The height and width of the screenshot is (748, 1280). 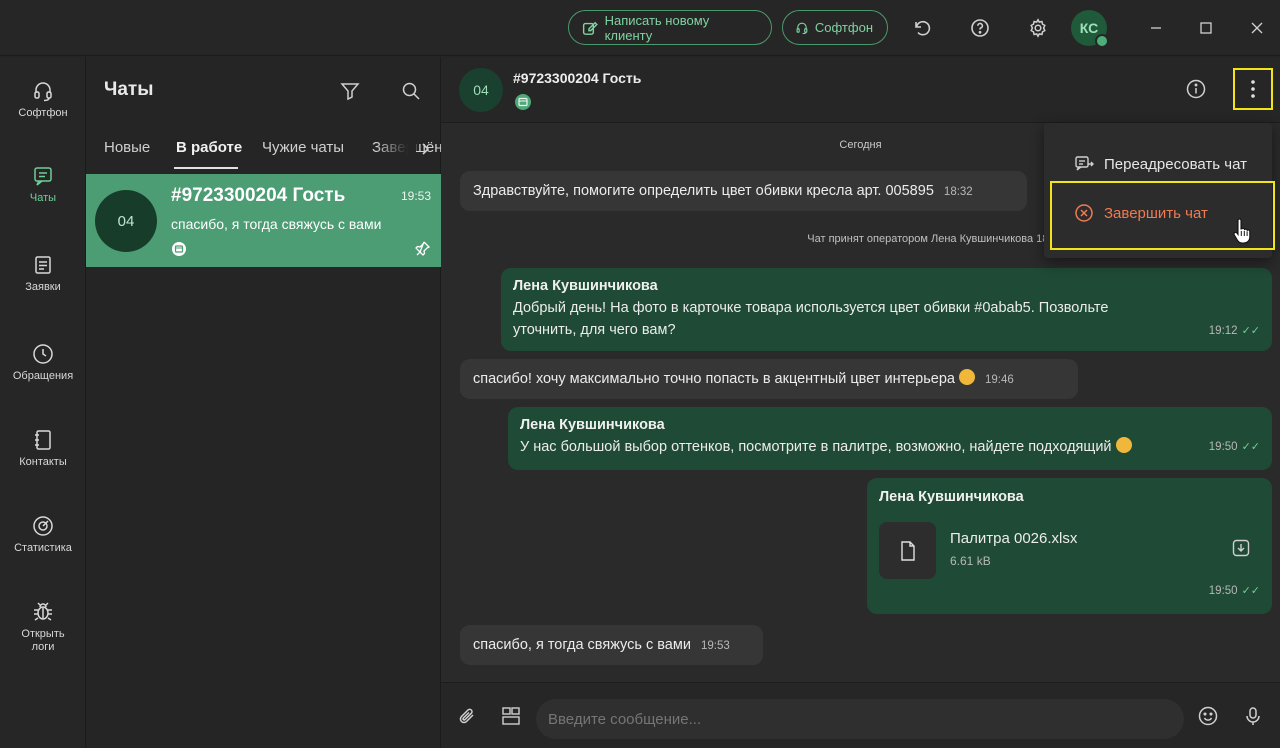 I want to click on nav-item-softphone: Софтфон, so click(x=43, y=99).